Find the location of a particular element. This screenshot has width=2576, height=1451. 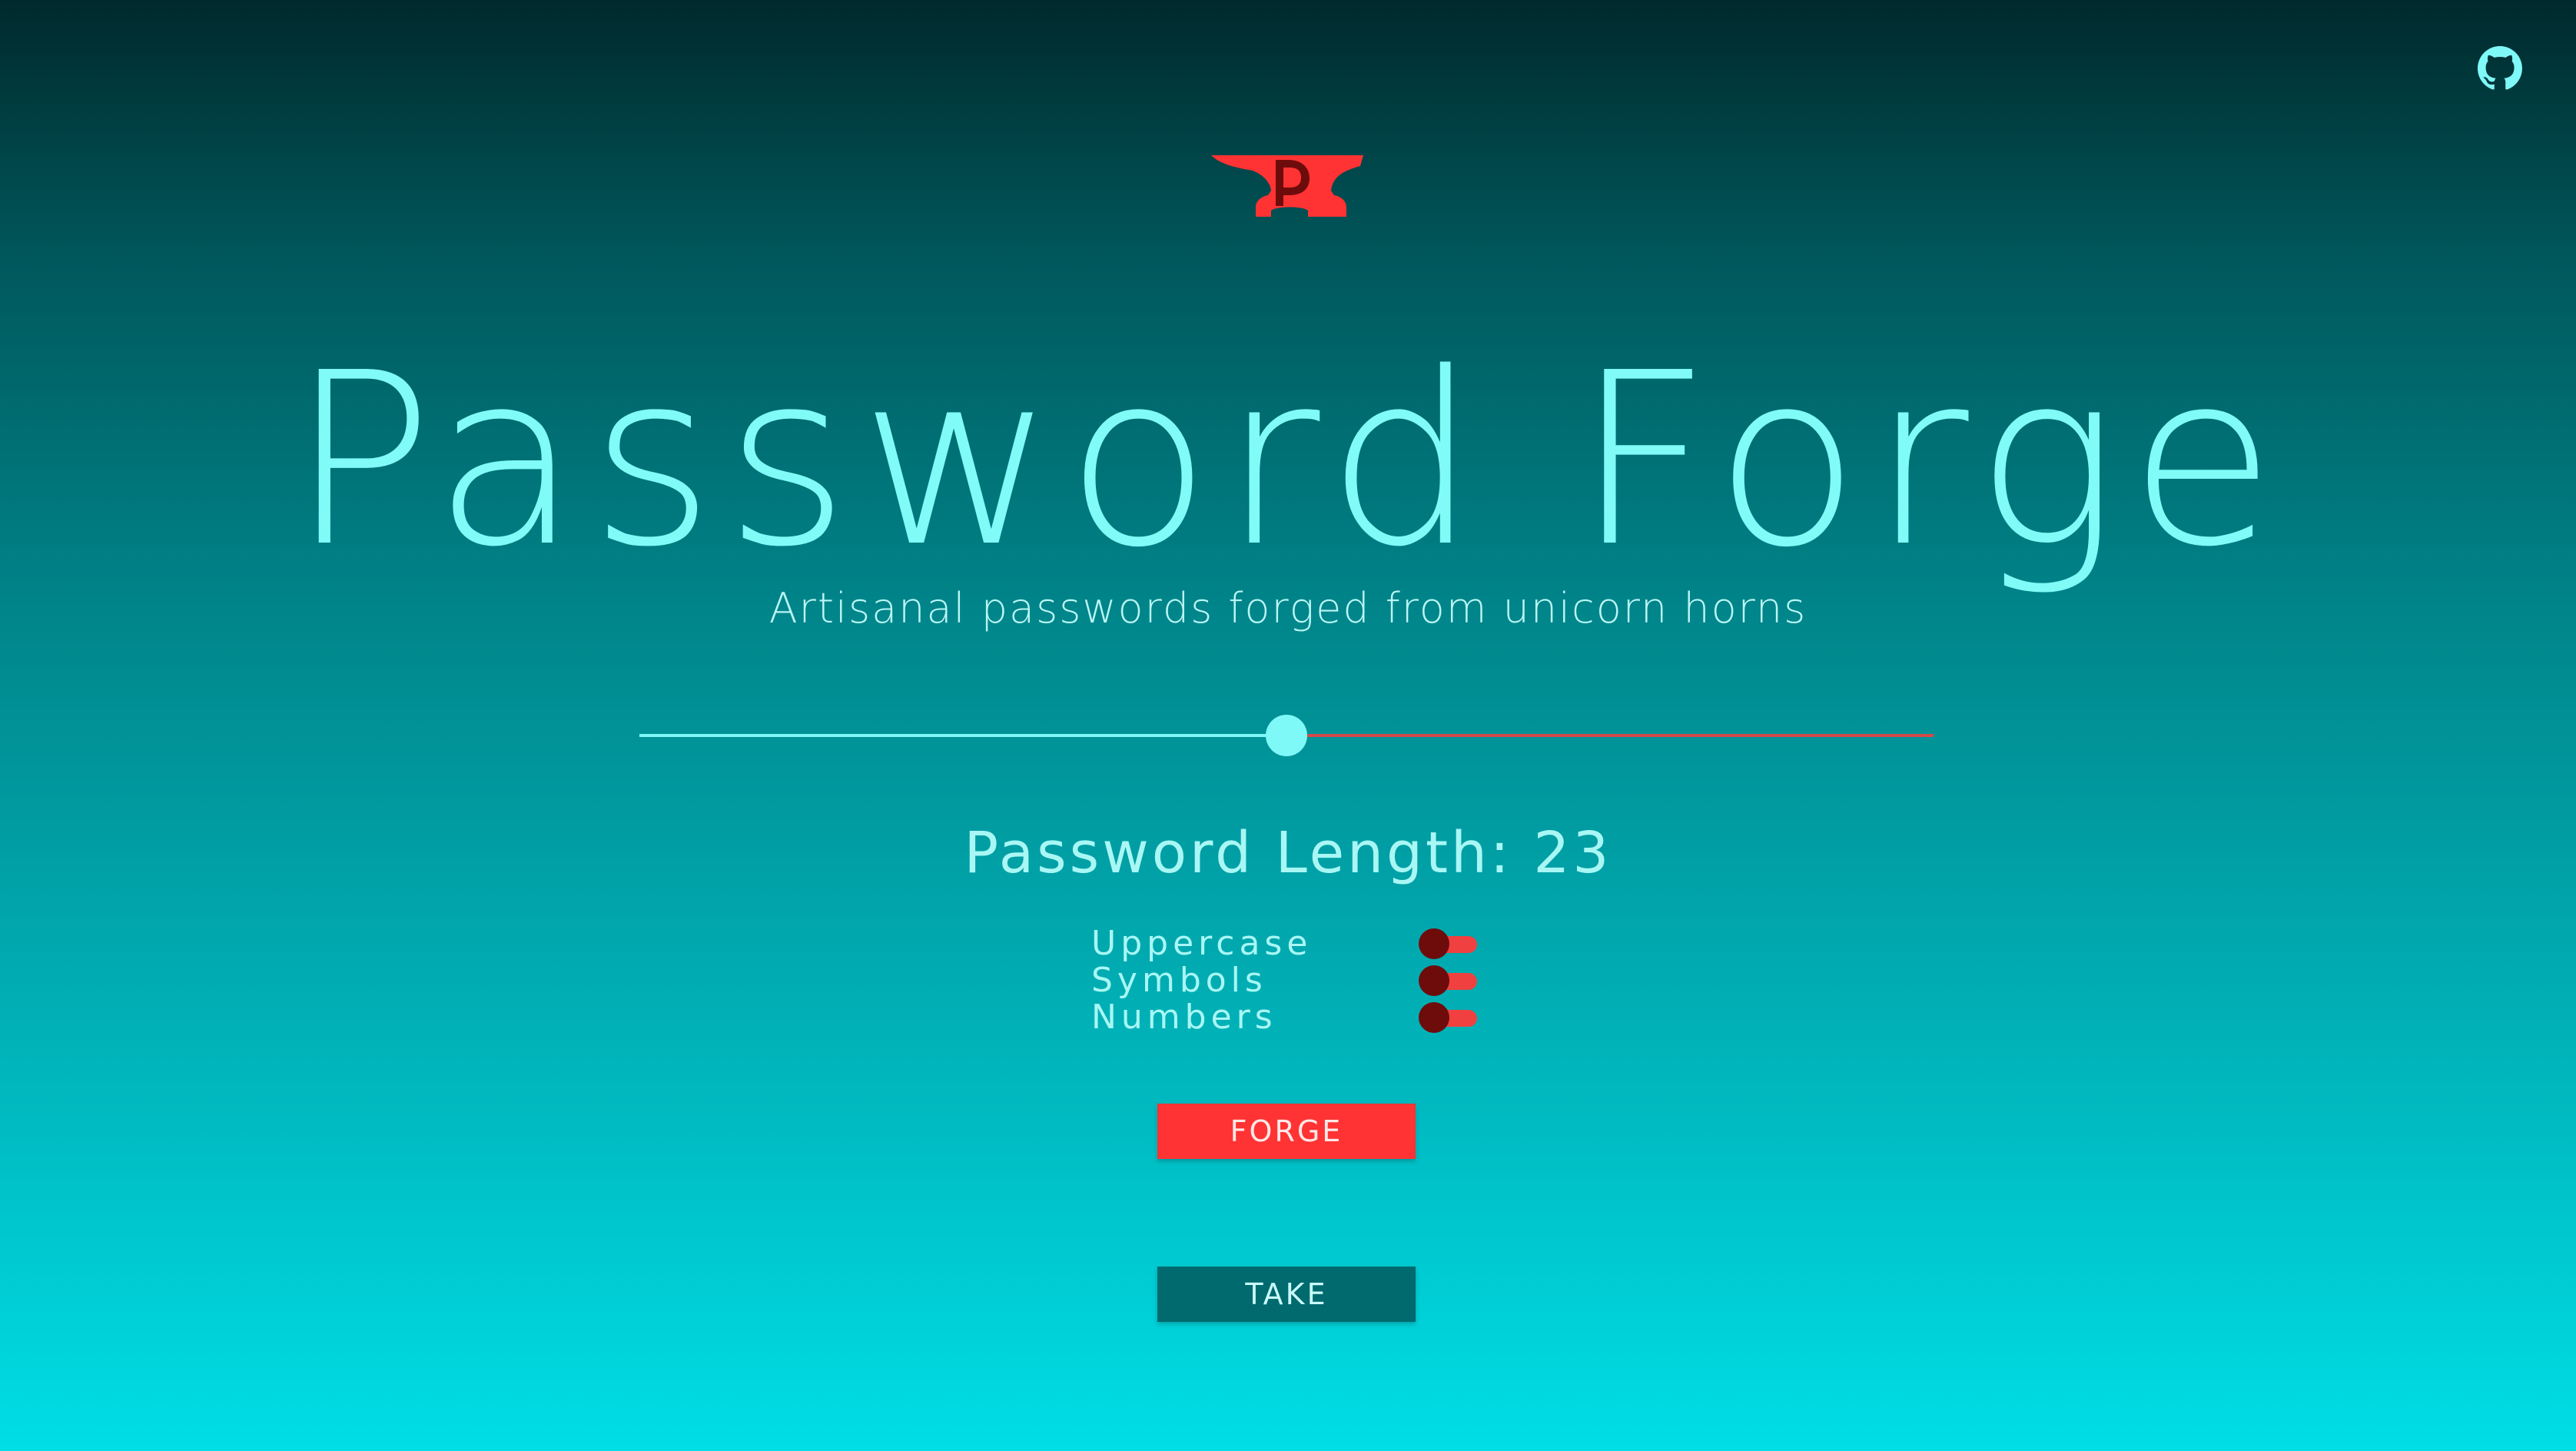

forge-button: FORGE is located at coordinates (1286, 1131).